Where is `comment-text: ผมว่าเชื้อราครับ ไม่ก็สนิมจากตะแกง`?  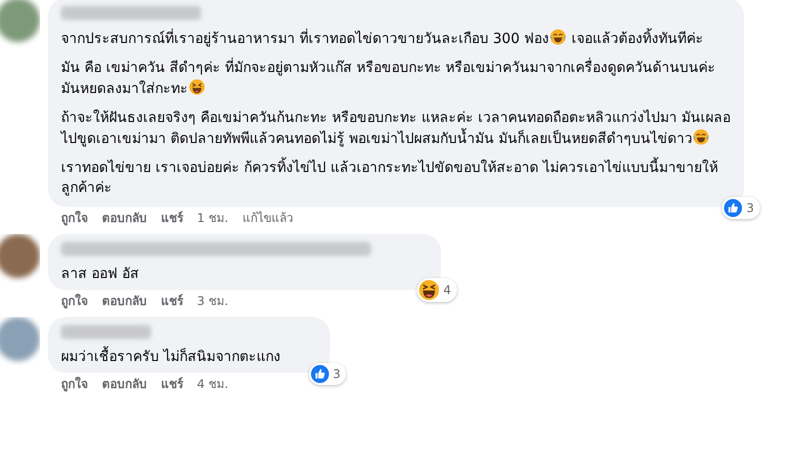
comment-text: ผมว่าเชื้อราครับ ไม่ก็สนิมจากตะแกง is located at coordinates (170, 357).